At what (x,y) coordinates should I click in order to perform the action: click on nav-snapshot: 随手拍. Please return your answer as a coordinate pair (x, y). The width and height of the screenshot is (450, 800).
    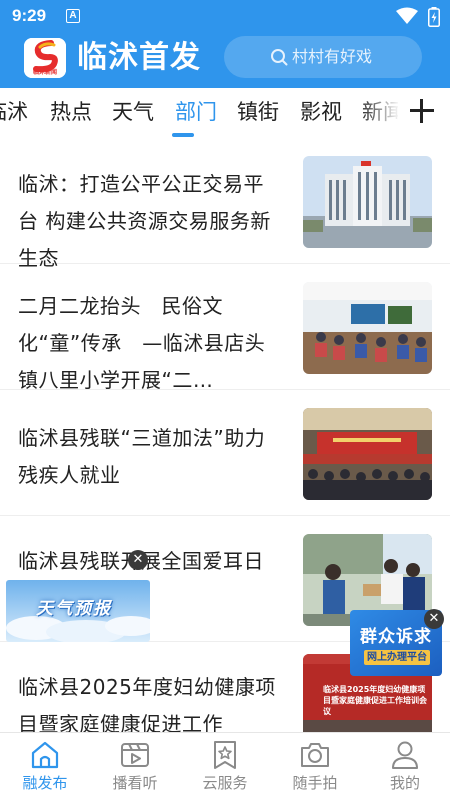
    Looking at the image, I should click on (315, 766).